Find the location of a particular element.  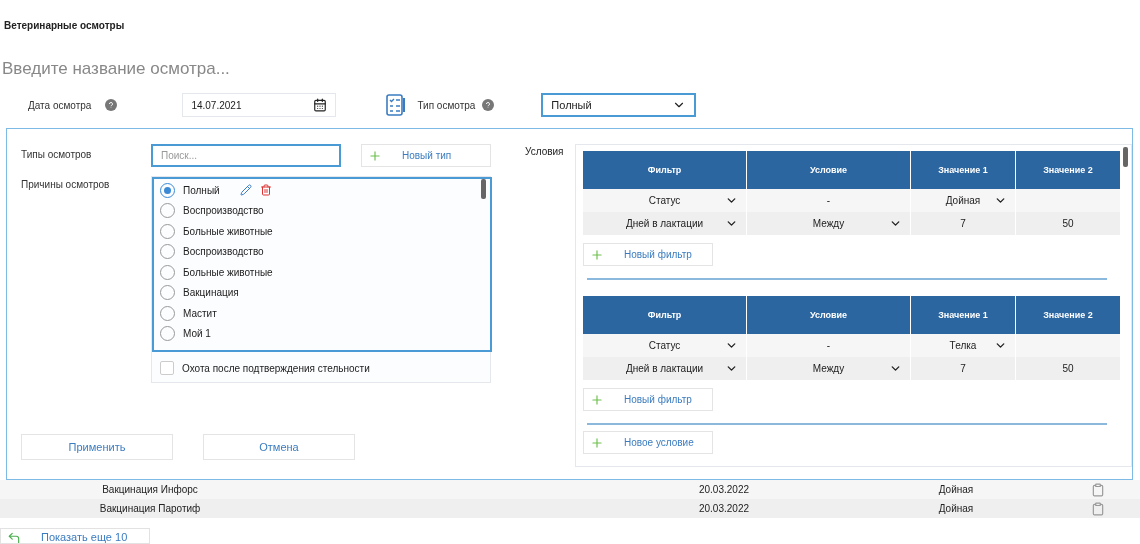

checkbox is located at coordinates (167, 368).